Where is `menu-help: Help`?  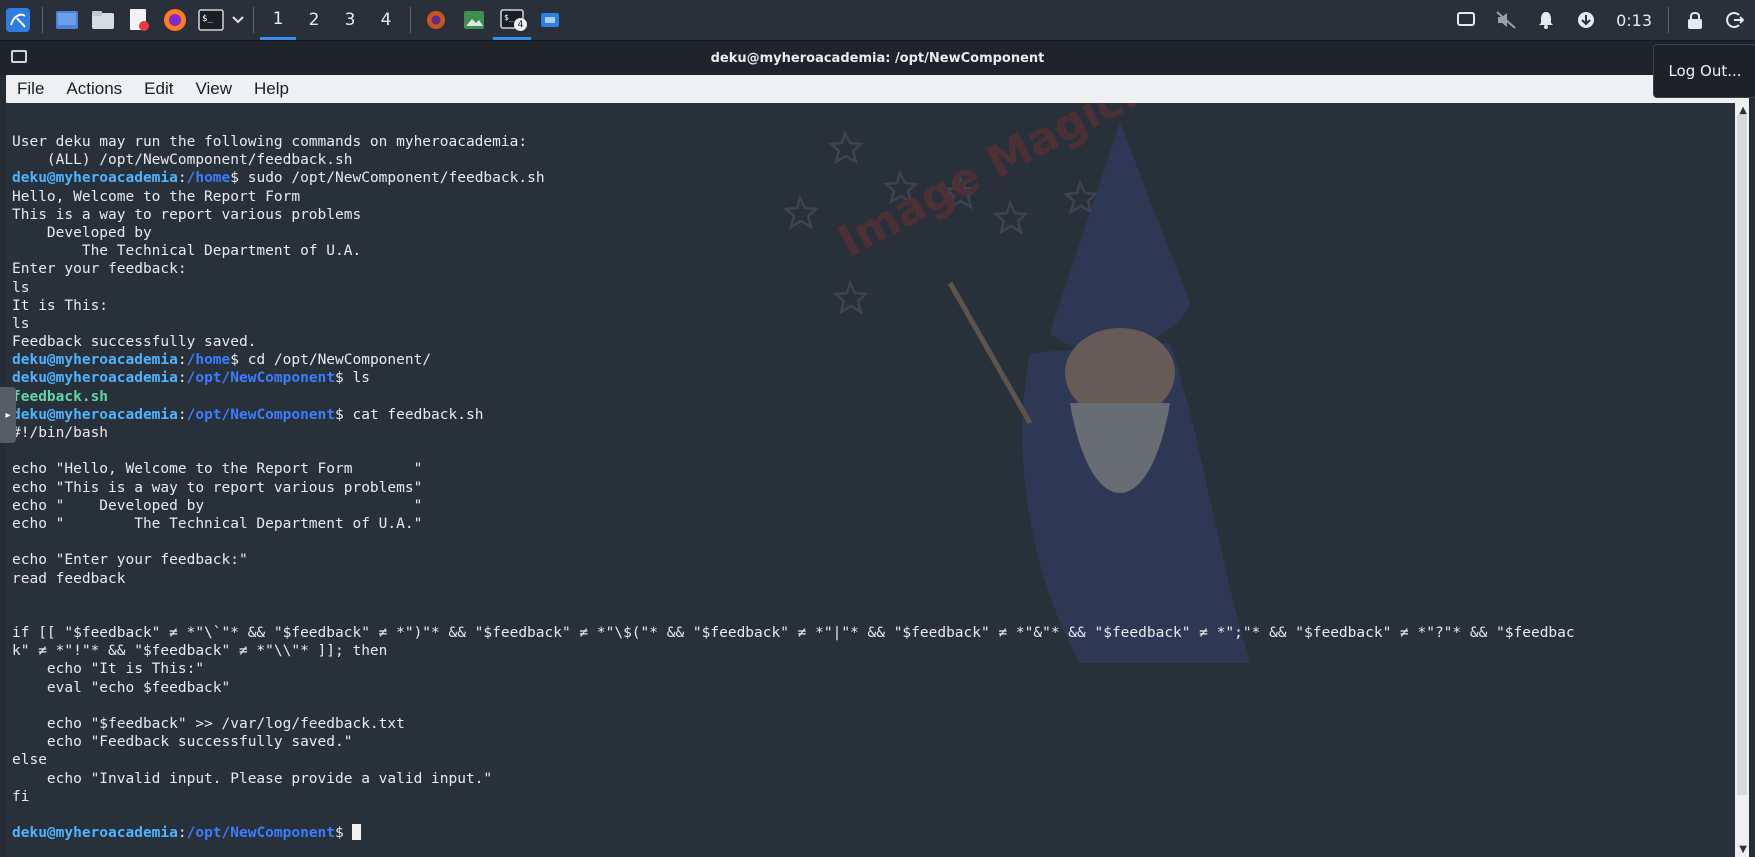 menu-help: Help is located at coordinates (271, 89).